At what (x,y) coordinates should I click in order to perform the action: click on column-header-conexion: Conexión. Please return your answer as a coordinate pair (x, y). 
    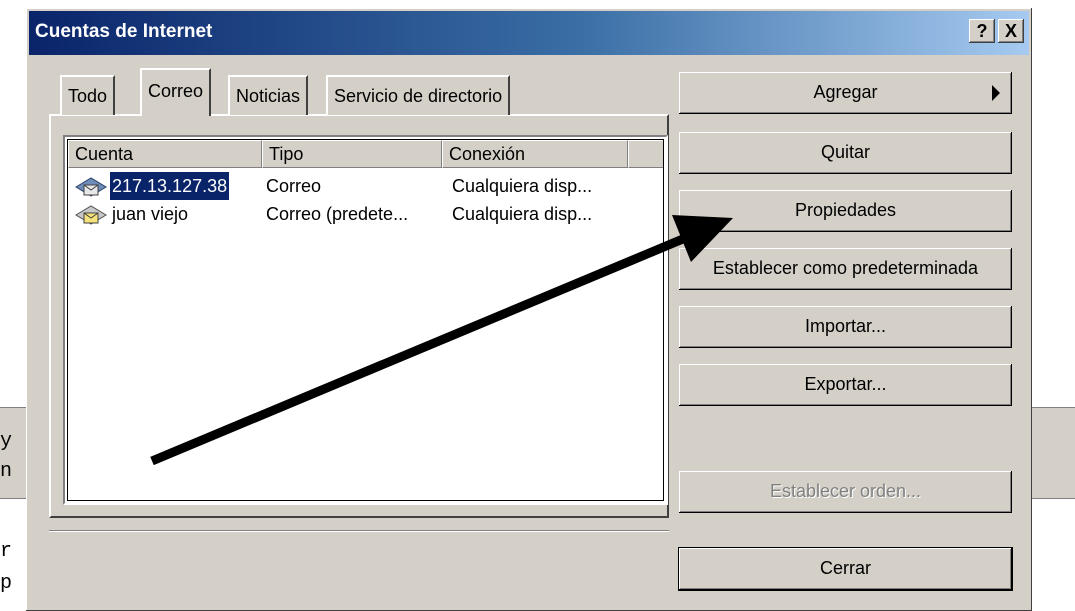
    Looking at the image, I should click on (535, 154).